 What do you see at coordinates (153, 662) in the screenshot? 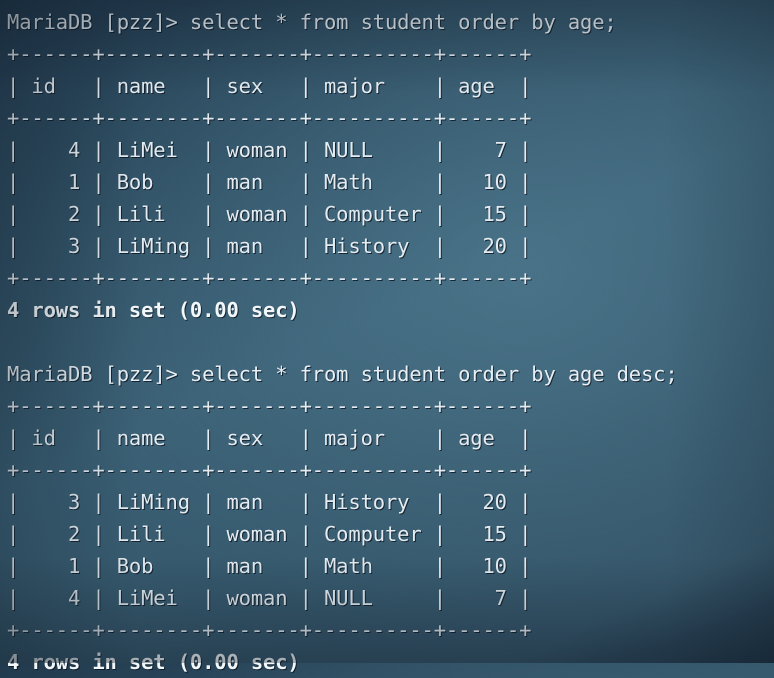
I see `status-line-2: 4 rows in set (0.00 sec)` at bounding box center [153, 662].